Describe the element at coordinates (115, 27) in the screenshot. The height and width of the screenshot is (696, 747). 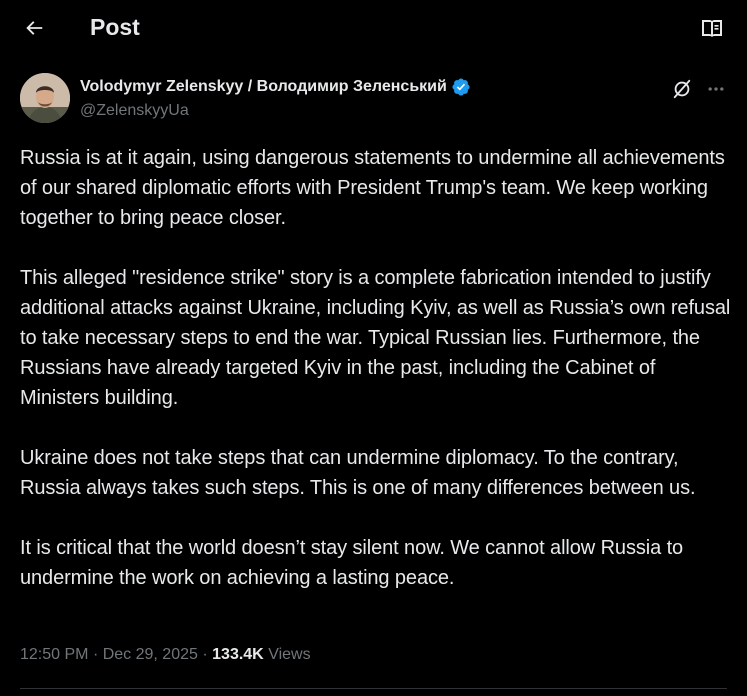
I see `page-title: Post` at that location.